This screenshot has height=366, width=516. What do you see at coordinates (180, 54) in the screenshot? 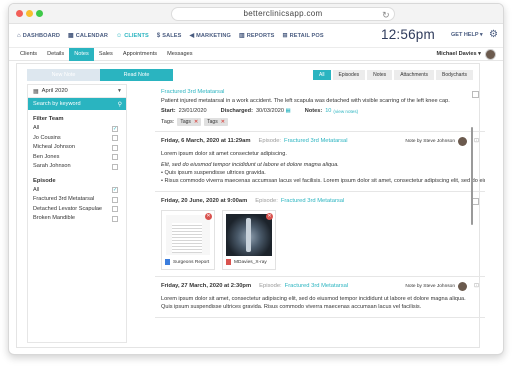
I see `tab-messages: Messages` at bounding box center [180, 54].